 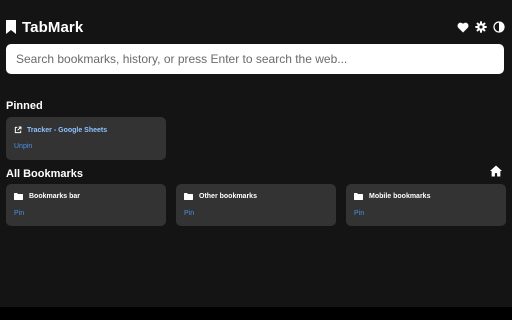 What do you see at coordinates (18, 130) in the screenshot?
I see `external-link-icon` at bounding box center [18, 130].